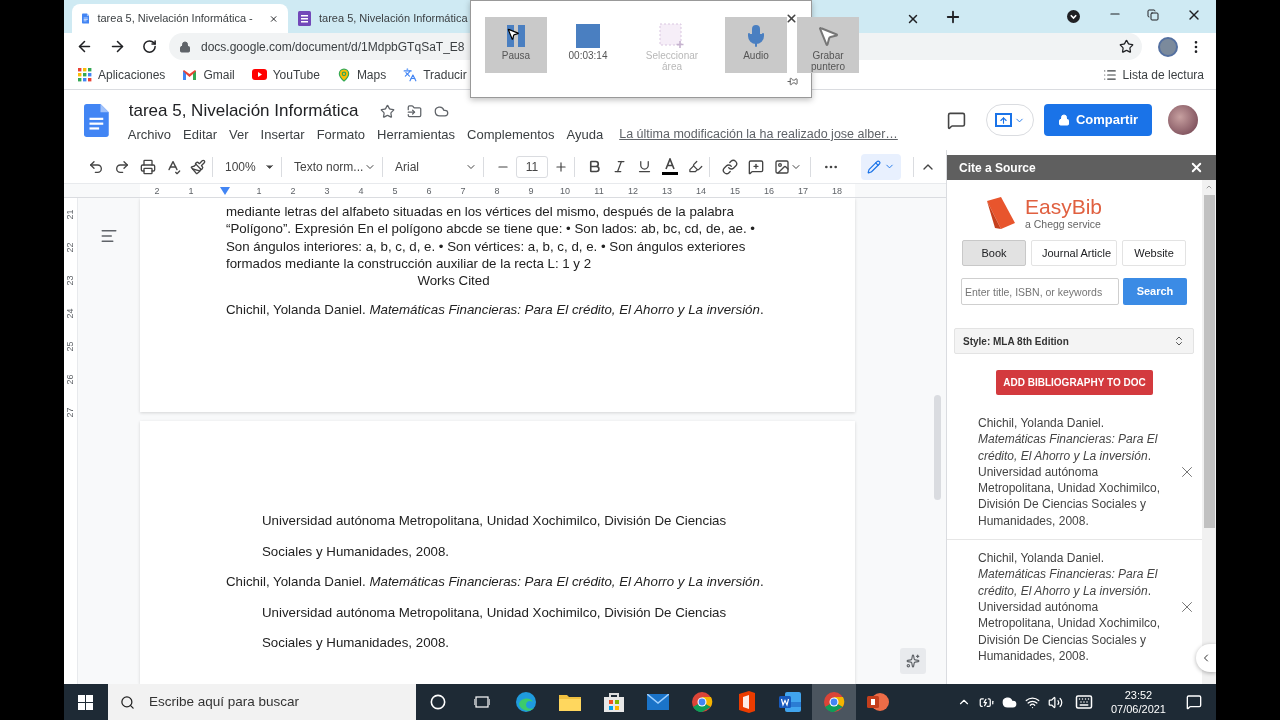 The height and width of the screenshot is (720, 1280). Describe the element at coordinates (1063, 224) in the screenshot. I see `brand-tagline: a Chegg service` at that location.